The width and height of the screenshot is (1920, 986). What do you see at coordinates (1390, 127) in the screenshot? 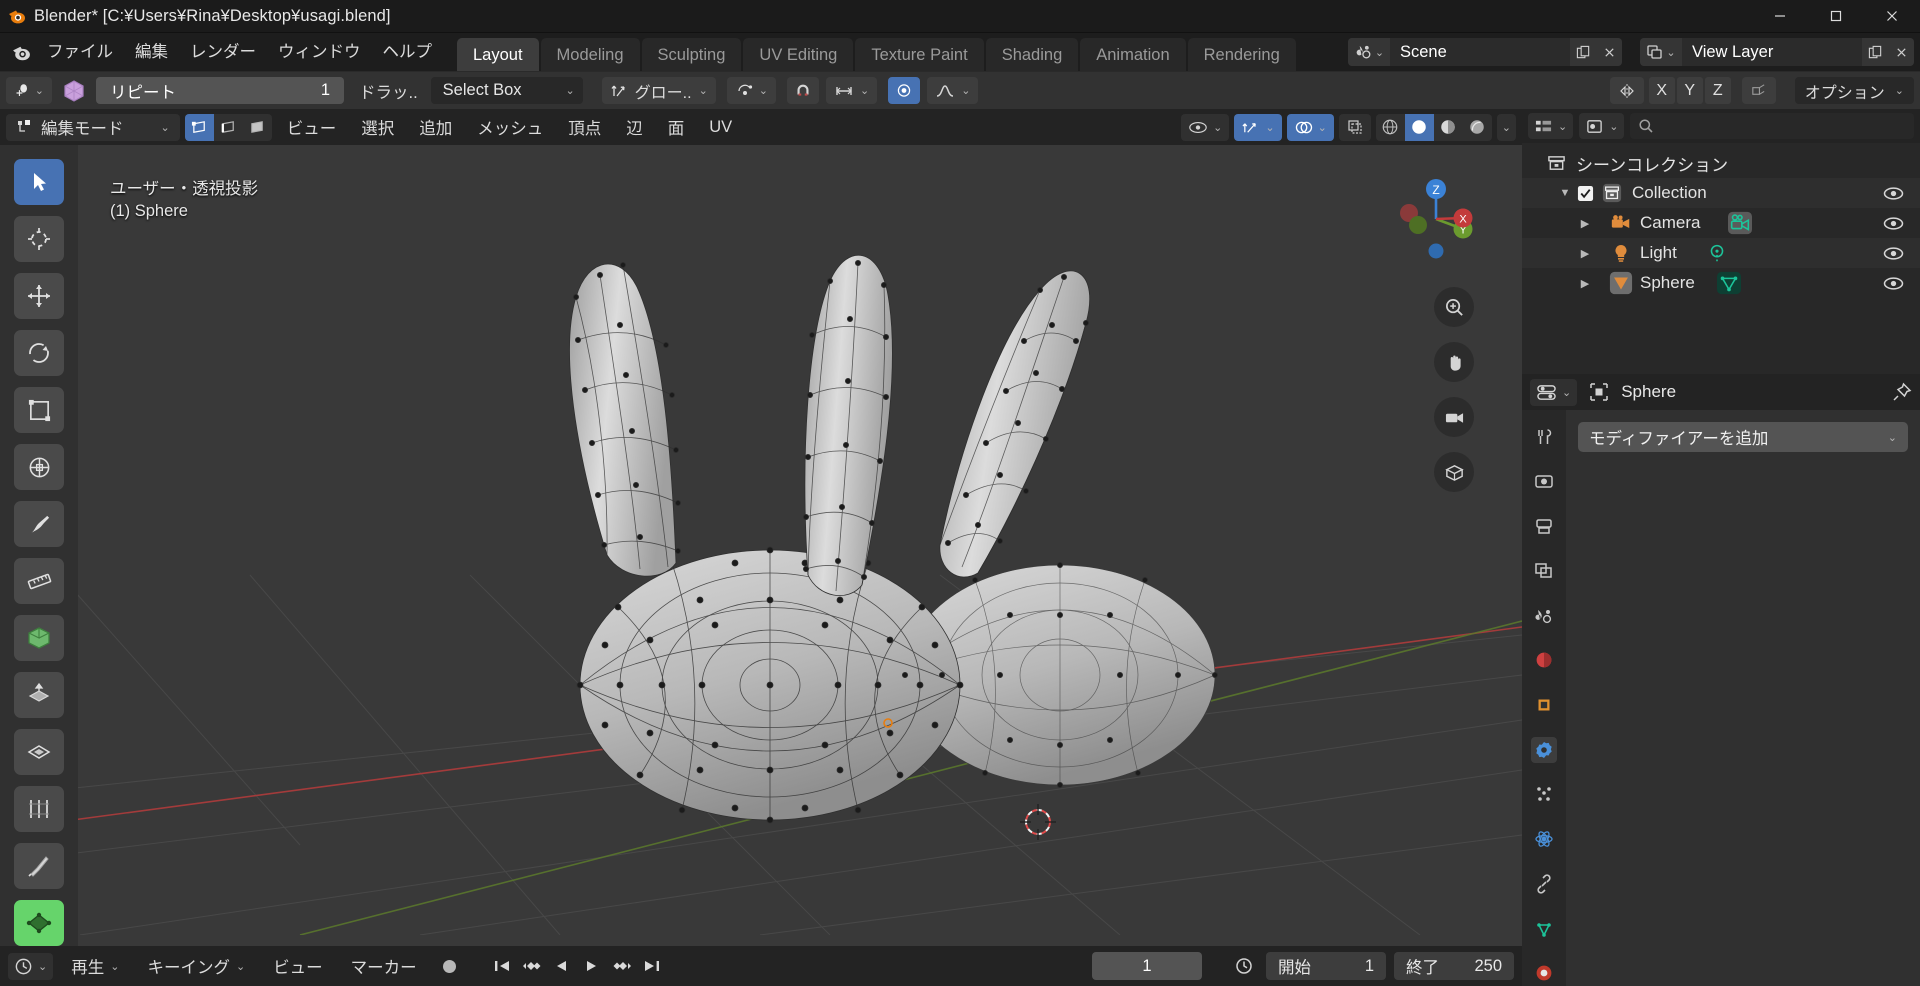
I see `wireframe-shading-icon` at bounding box center [1390, 127].